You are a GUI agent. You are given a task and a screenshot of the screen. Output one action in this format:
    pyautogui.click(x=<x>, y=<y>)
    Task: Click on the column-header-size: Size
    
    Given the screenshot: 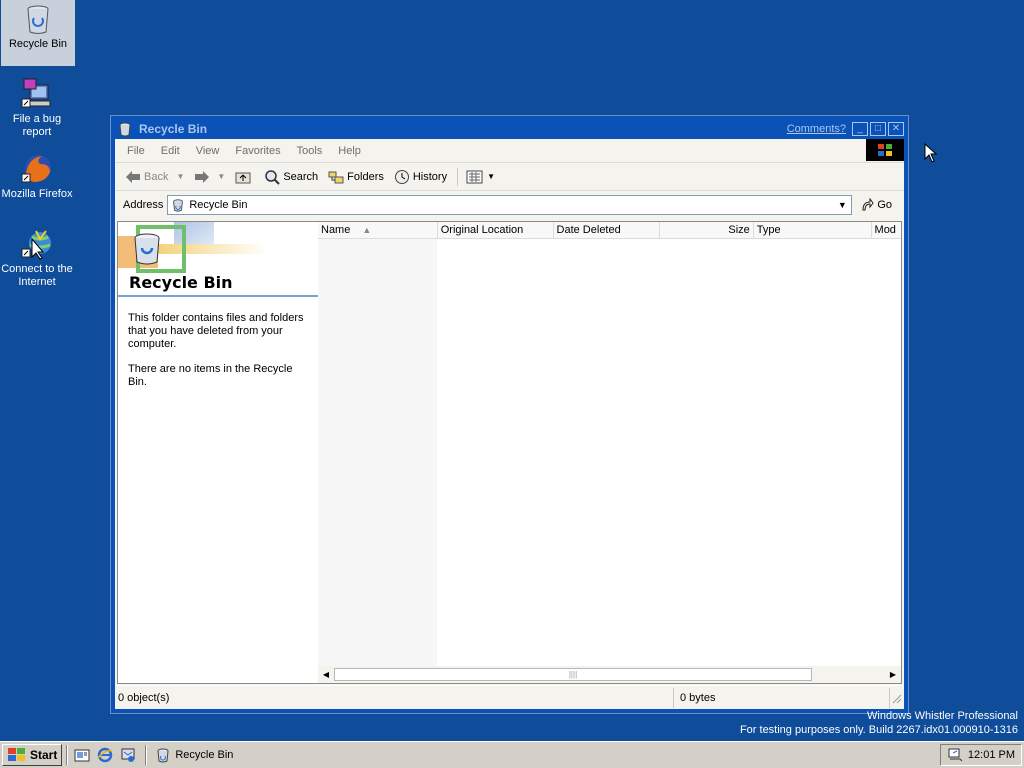 What is the action you would take?
    pyautogui.click(x=707, y=230)
    